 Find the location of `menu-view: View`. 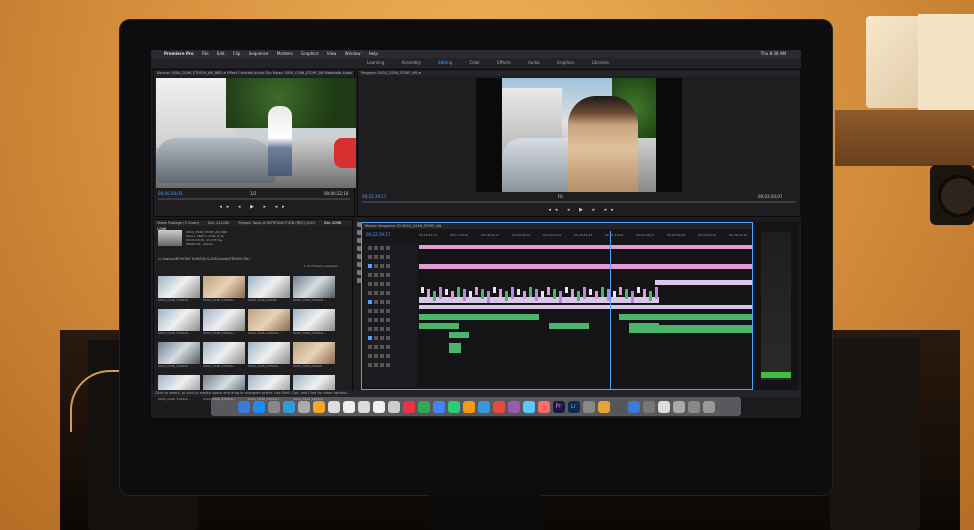

menu-view: View is located at coordinates (332, 53).